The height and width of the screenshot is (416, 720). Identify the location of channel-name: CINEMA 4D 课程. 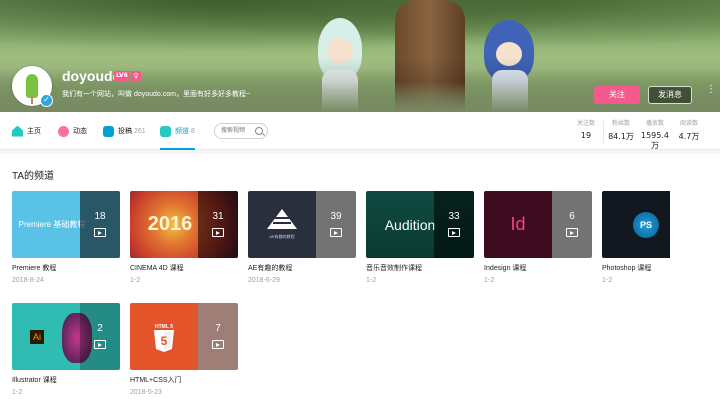
(184, 268).